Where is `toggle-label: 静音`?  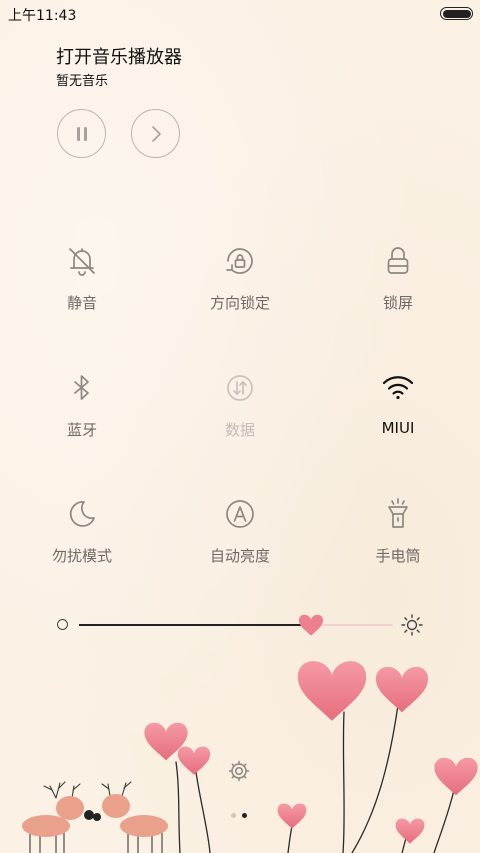
toggle-label: 静音 is located at coordinates (81, 303).